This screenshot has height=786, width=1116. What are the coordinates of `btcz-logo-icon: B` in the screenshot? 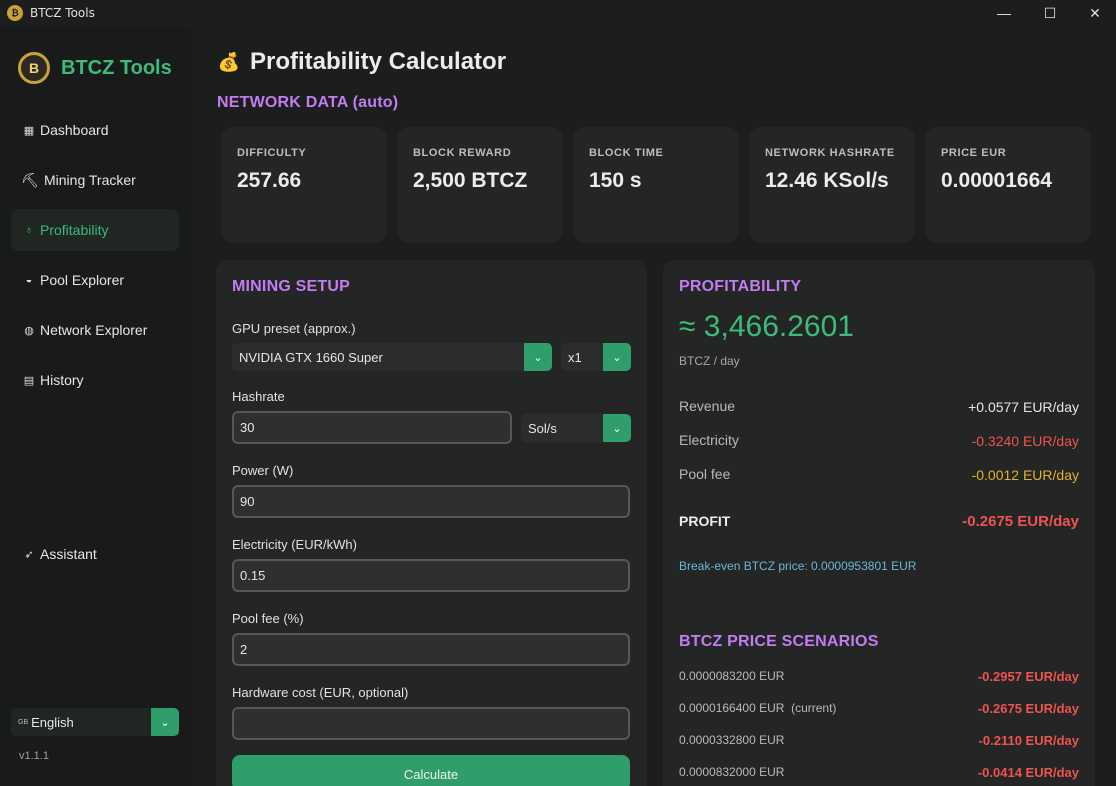 It's located at (34, 68).